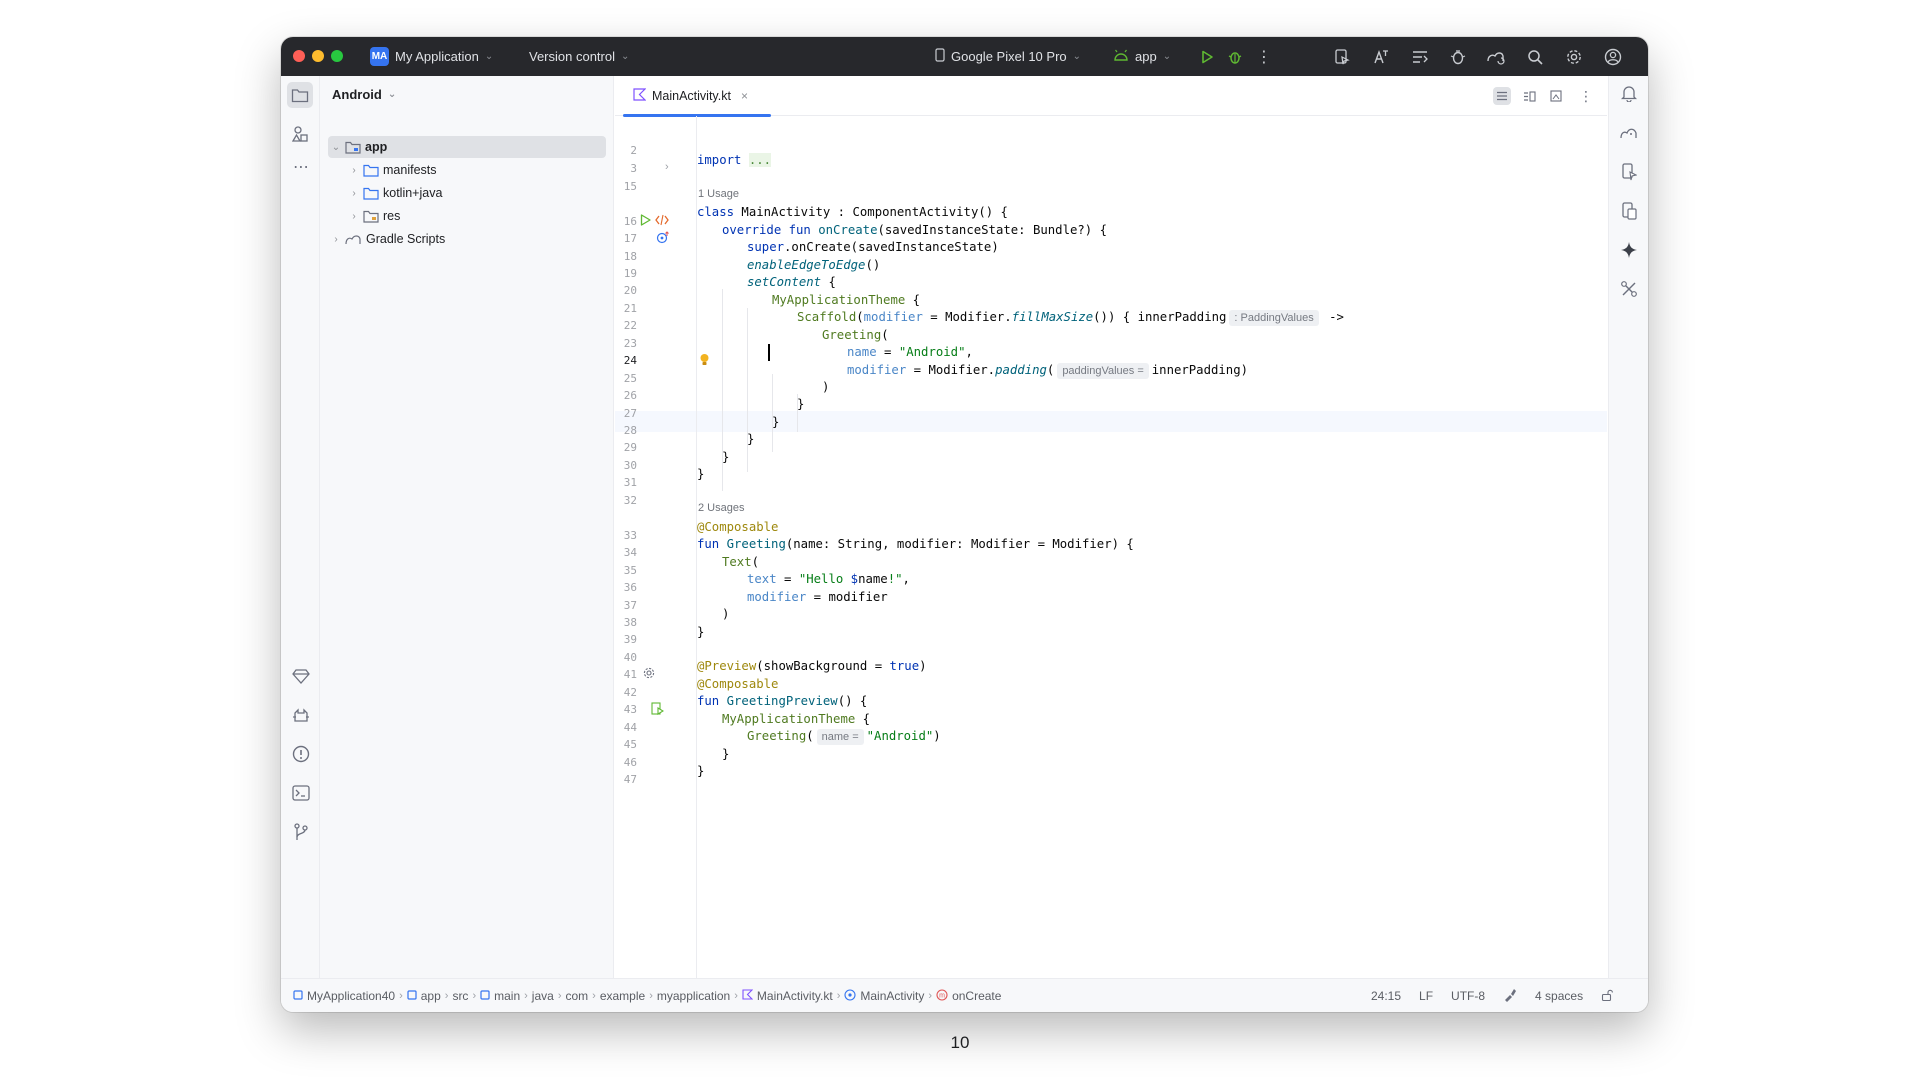 The height and width of the screenshot is (1080, 1920). Describe the element at coordinates (1207, 57) in the screenshot. I see `run-icon` at that location.